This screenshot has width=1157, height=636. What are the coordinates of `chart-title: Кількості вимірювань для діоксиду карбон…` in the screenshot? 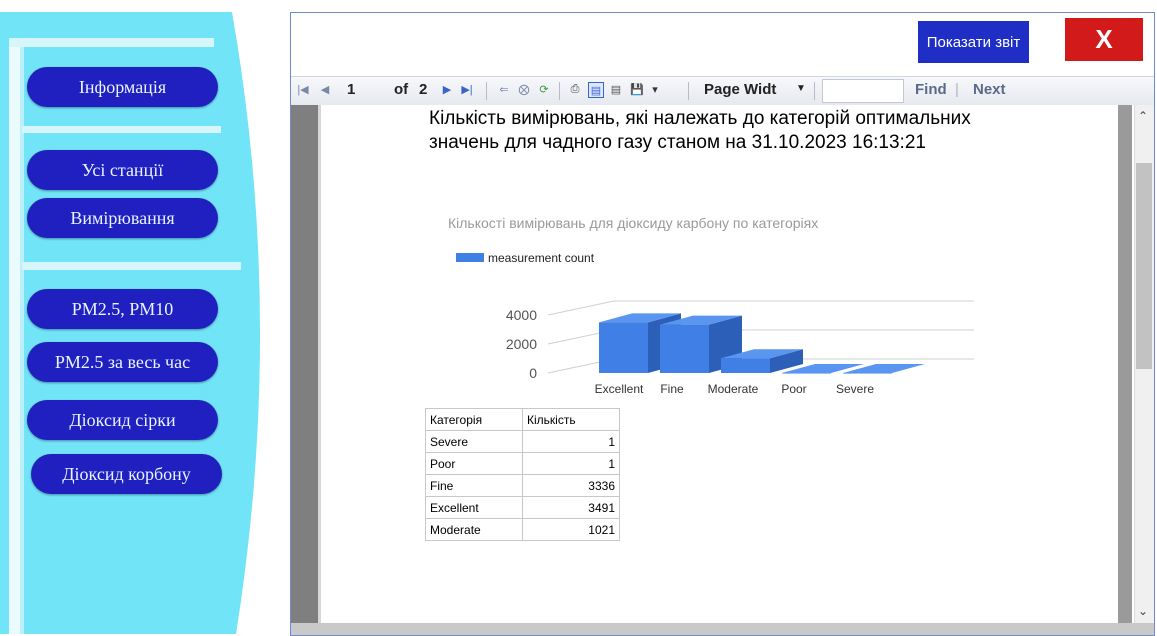 It's located at (633, 223).